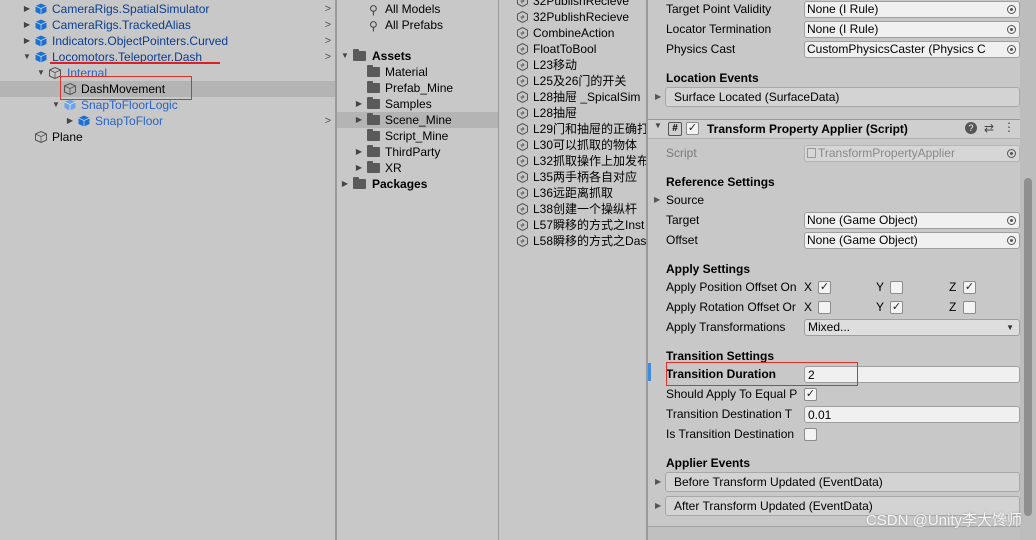 Image resolution: width=1036 pixels, height=540 pixels. Describe the element at coordinates (824, 287) in the screenshot. I see `apply-position-x-checkbox: ✓` at that location.